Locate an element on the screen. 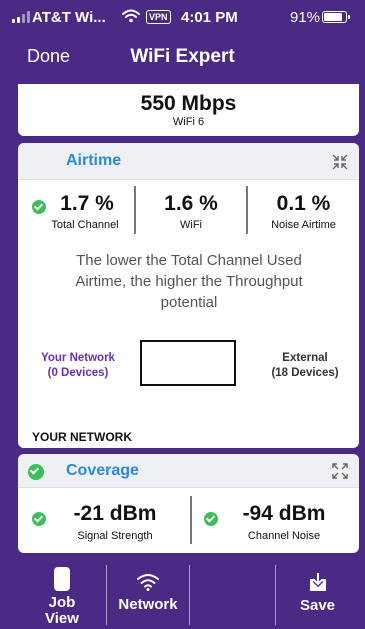  wifi-standard: WiFi 6 is located at coordinates (188, 122).